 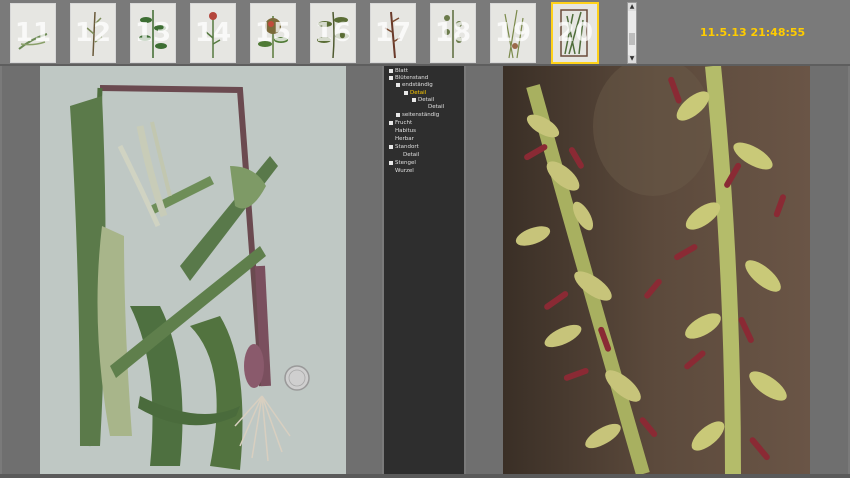 I want to click on tree-item-stengel: Stengel, so click(x=402, y=163).